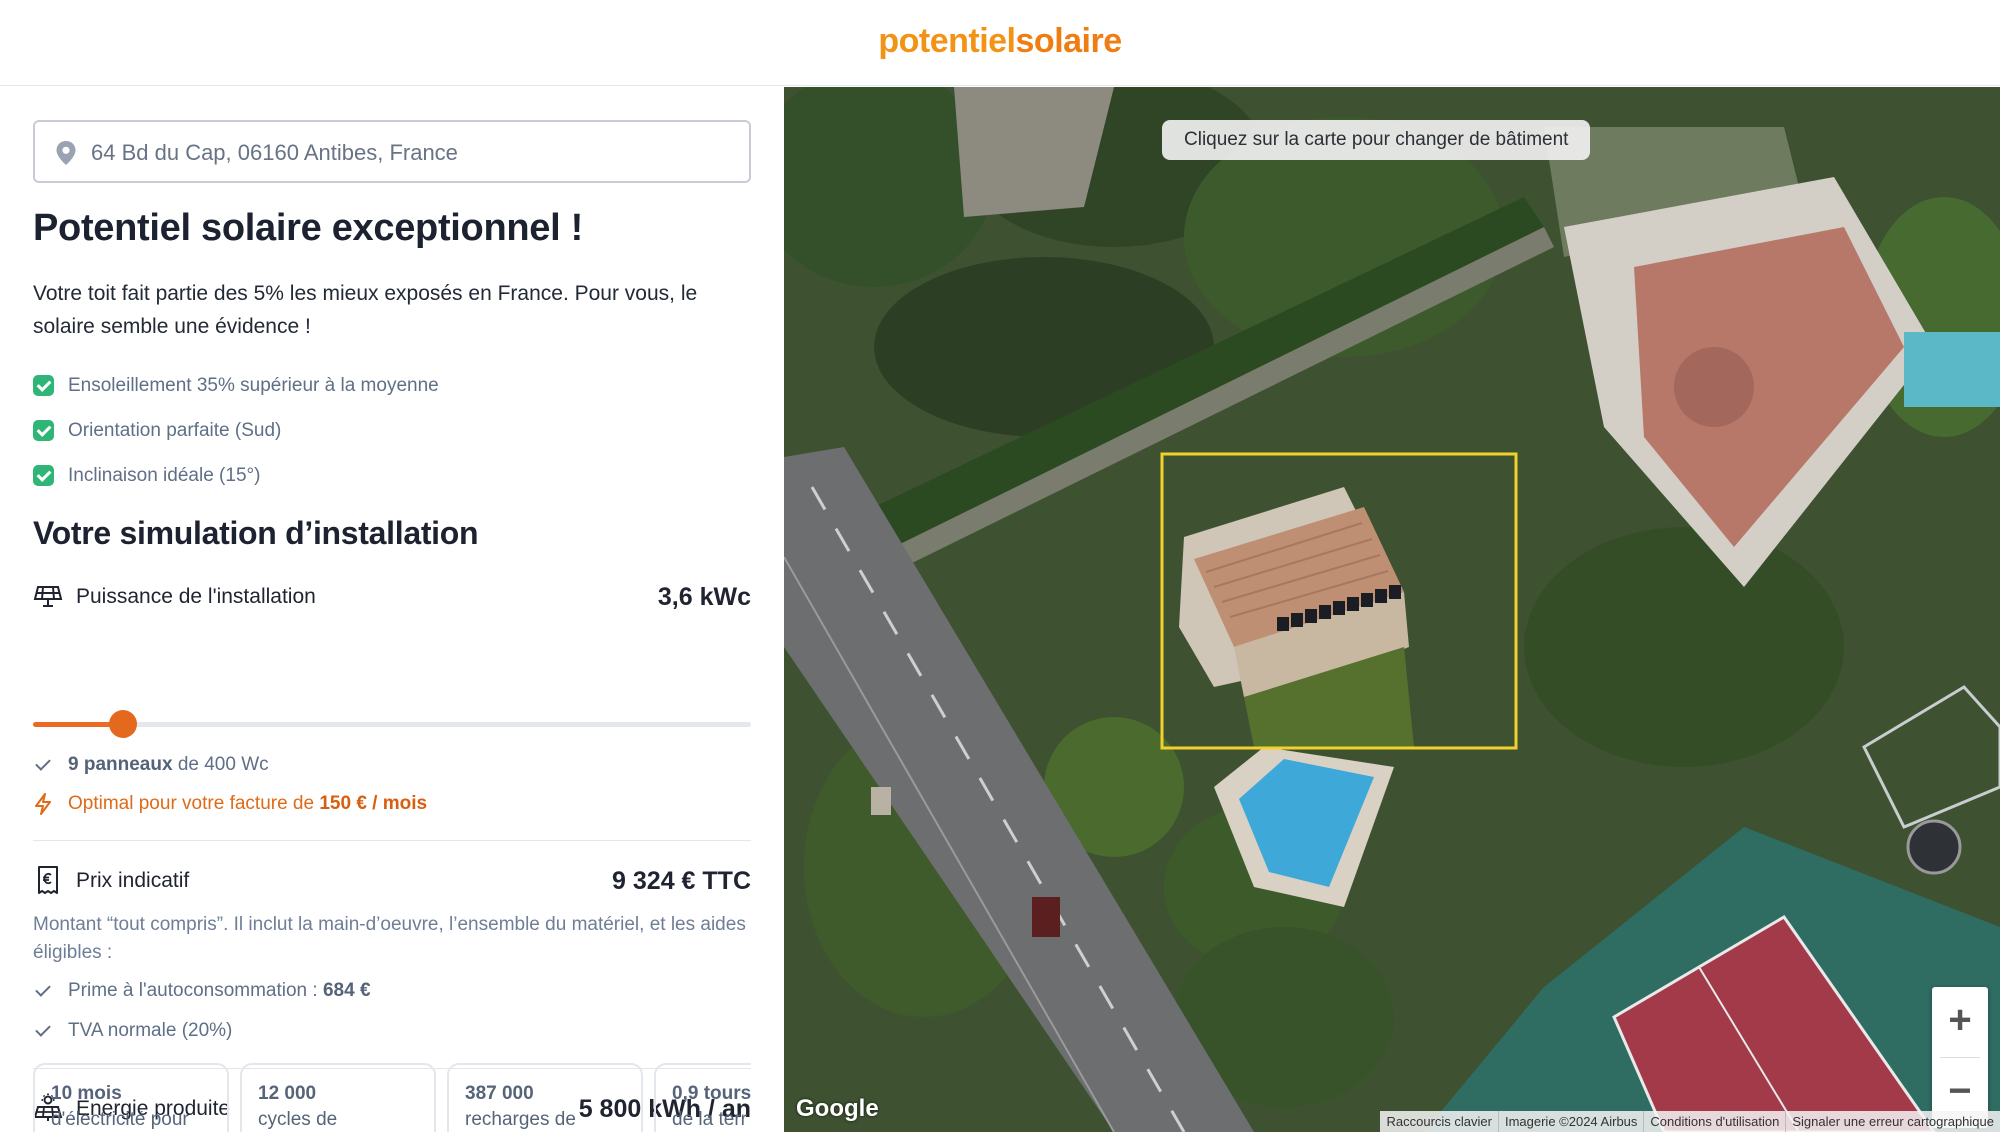 The image size is (2000, 1132). What do you see at coordinates (48, 596) in the screenshot?
I see `solar-panel-icon` at bounding box center [48, 596].